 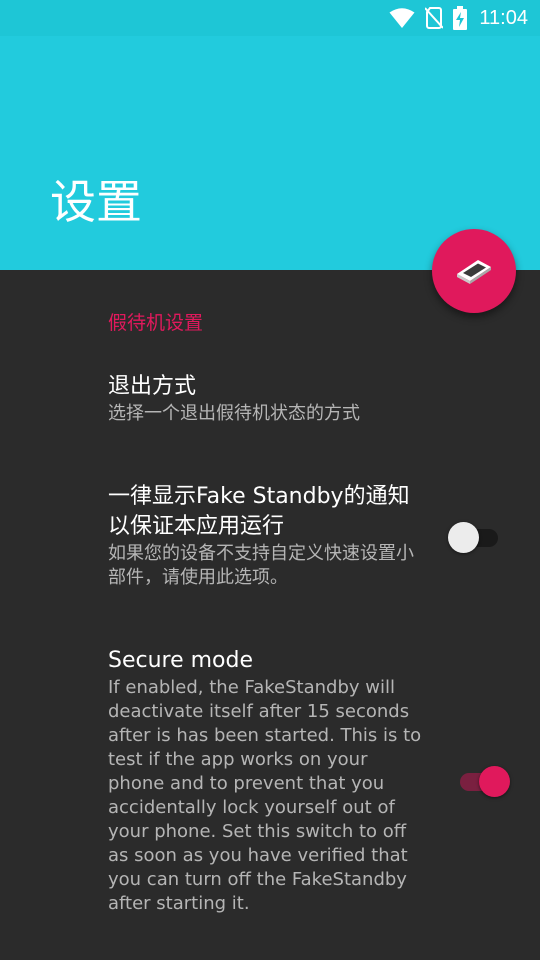 I want to click on standby-phone-icon, so click(x=474, y=271).